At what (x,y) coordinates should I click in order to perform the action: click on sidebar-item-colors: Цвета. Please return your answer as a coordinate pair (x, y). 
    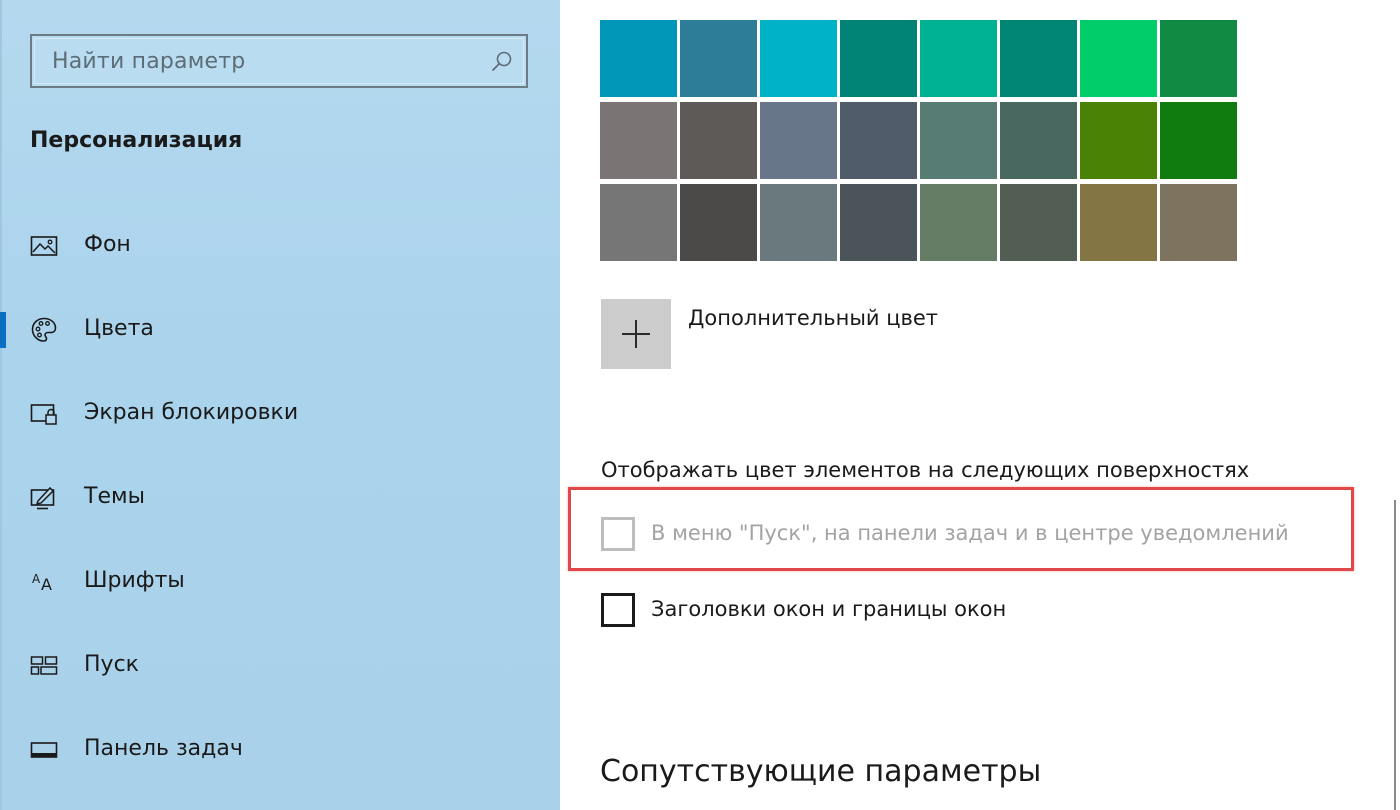
    Looking at the image, I should click on (280, 330).